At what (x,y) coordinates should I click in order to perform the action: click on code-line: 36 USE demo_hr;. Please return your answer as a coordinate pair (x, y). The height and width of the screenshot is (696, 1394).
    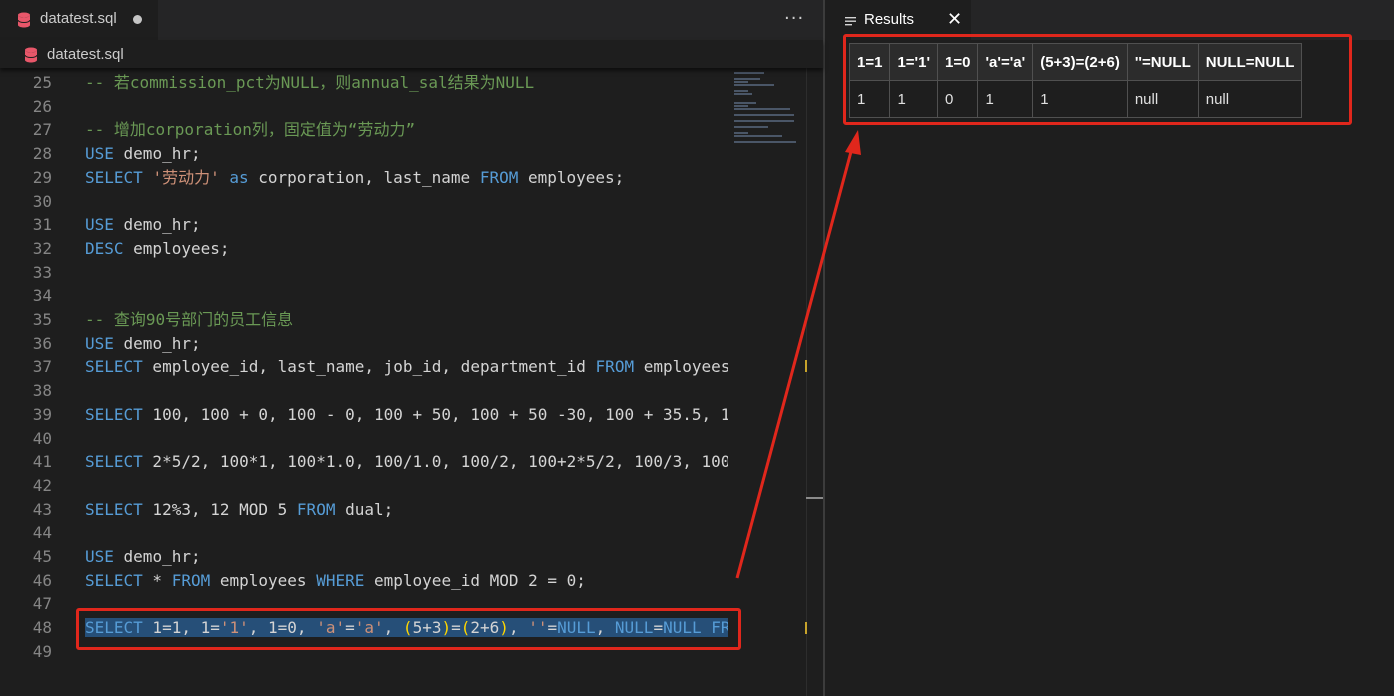
    Looking at the image, I should click on (364, 344).